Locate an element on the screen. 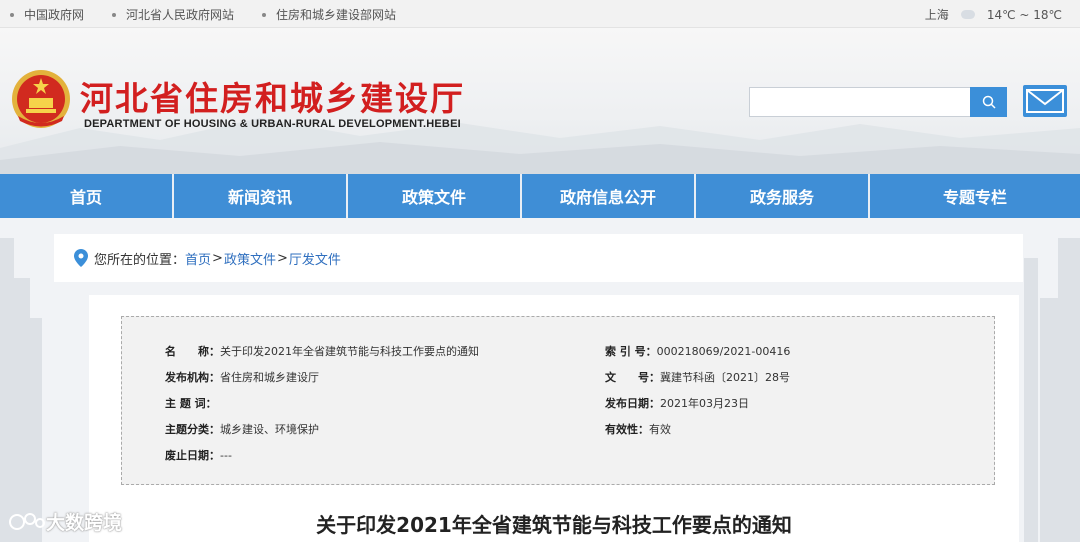 The width and height of the screenshot is (1080, 542). meta-key: 主 题 词： is located at coordinates (191, 403).